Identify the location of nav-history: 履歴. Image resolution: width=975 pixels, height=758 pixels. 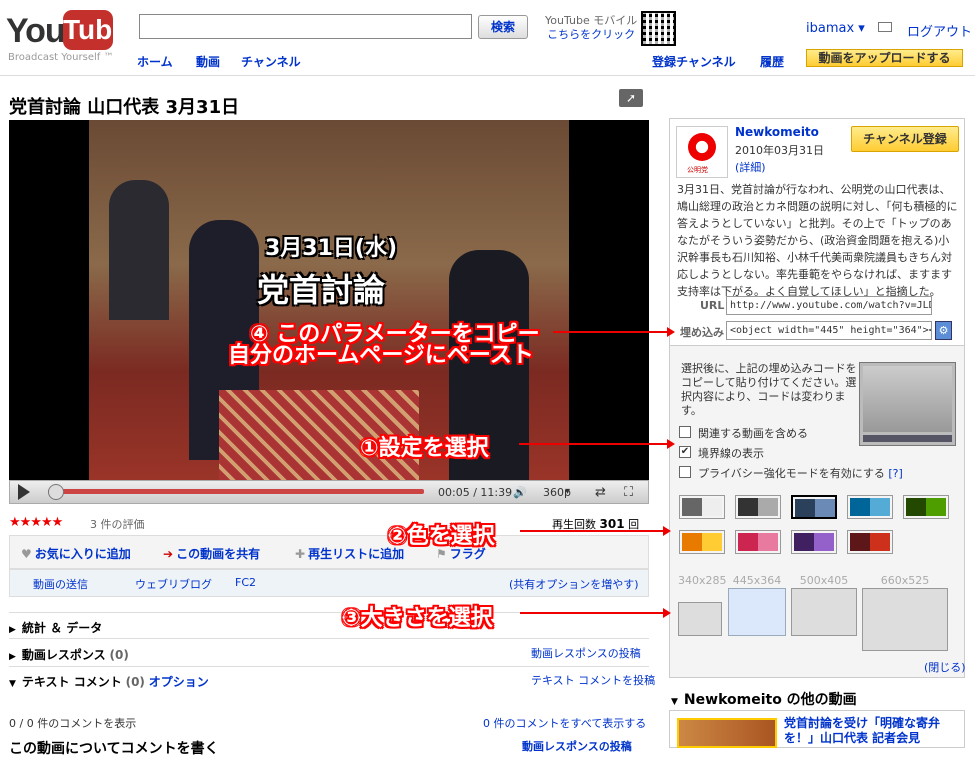
(772, 61).